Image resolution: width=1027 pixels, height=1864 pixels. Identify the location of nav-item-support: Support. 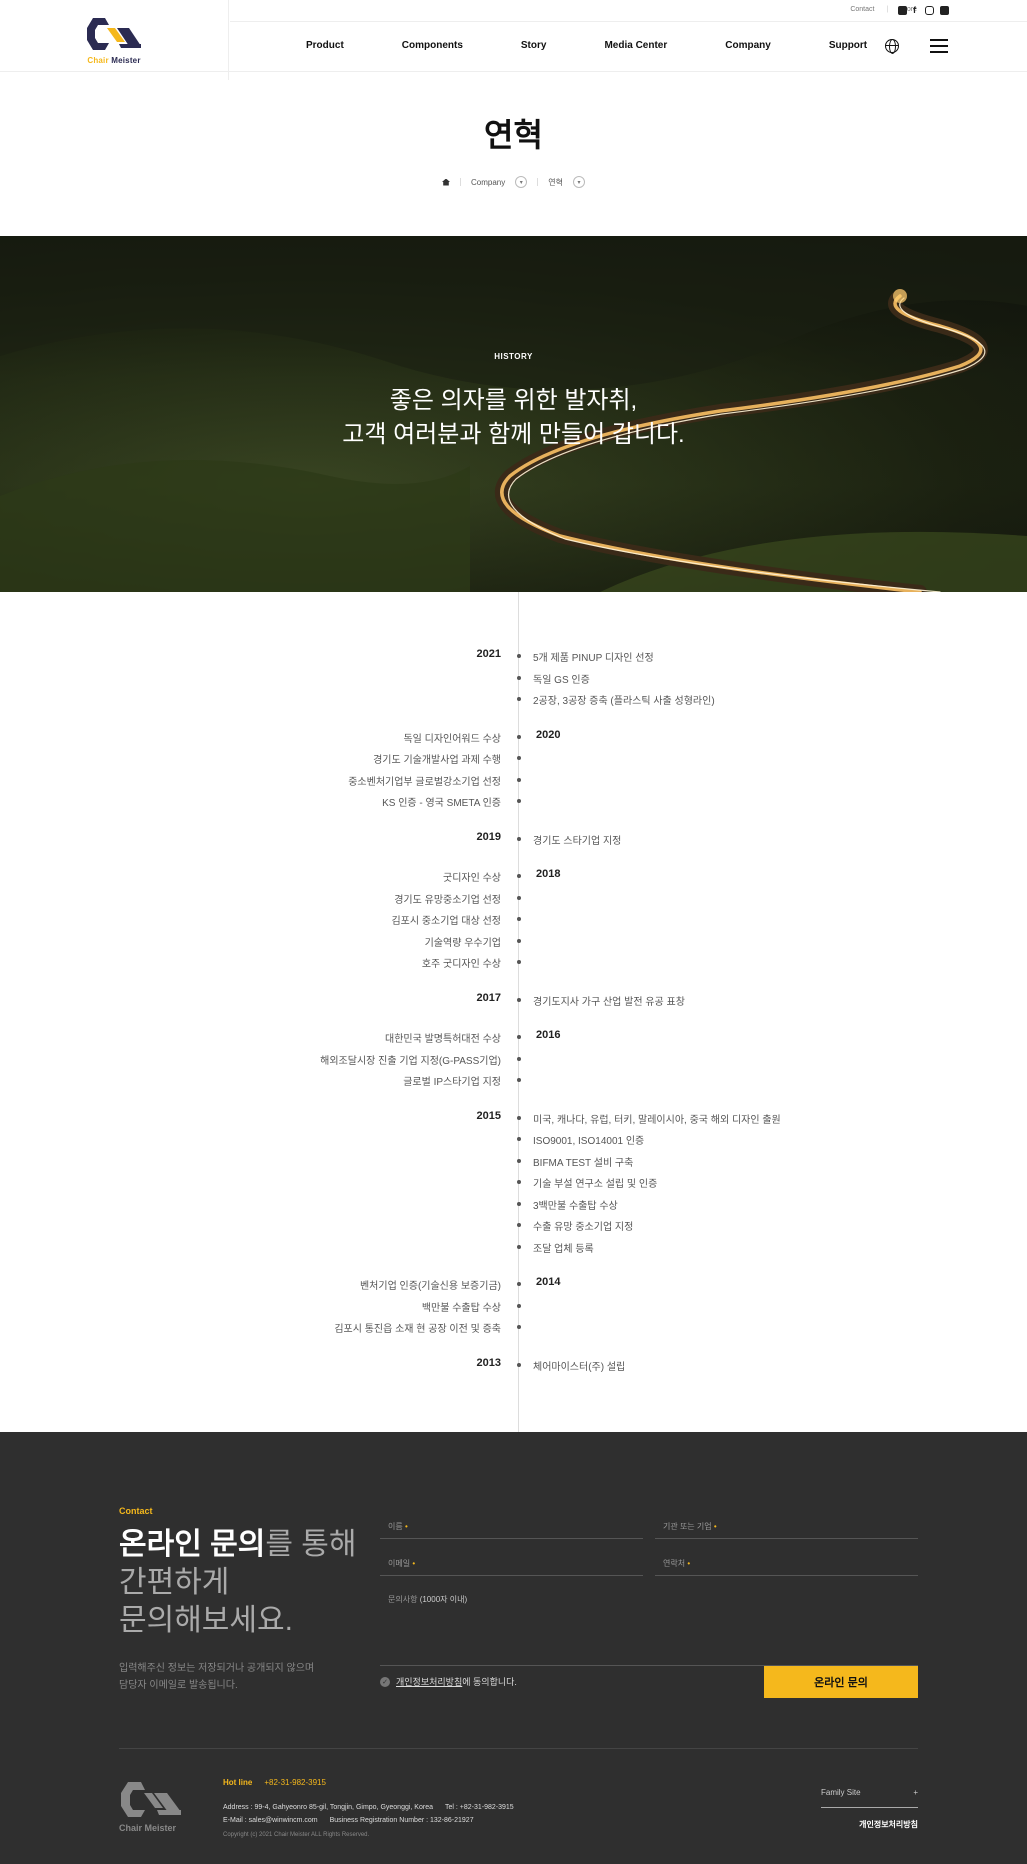
(848, 45).